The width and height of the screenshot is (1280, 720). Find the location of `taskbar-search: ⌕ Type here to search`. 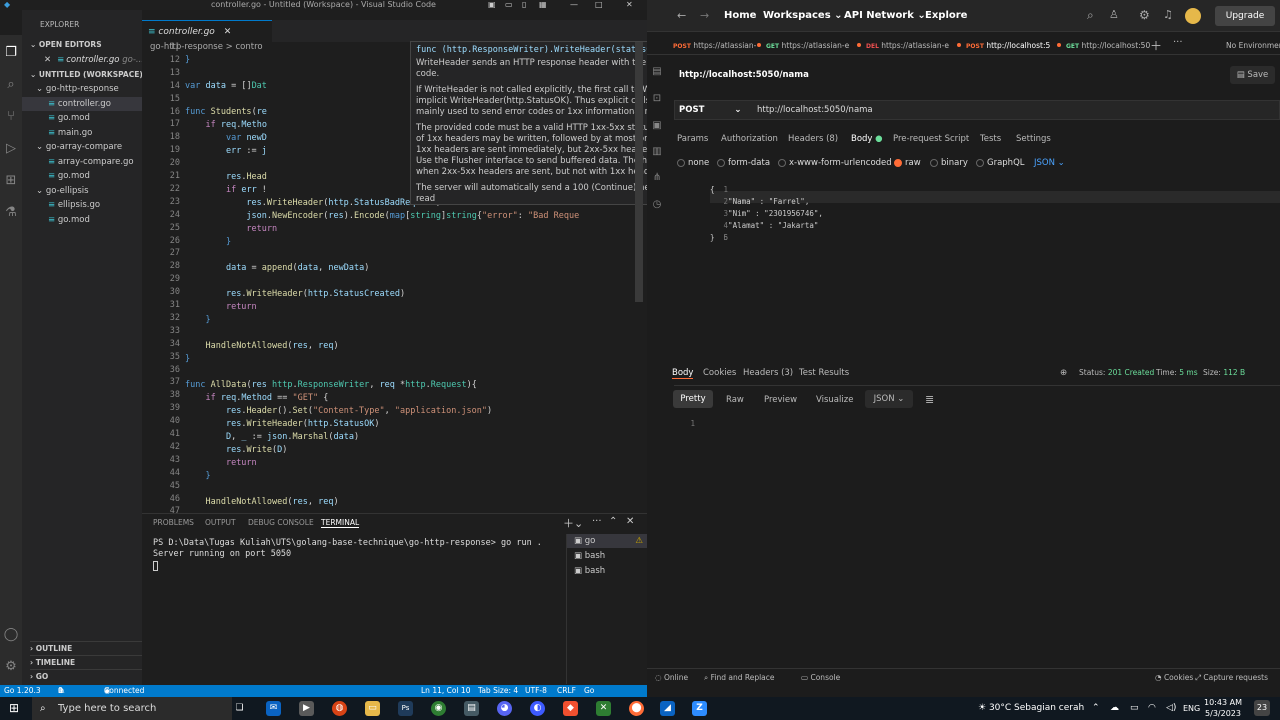

taskbar-search: ⌕ Type here to search is located at coordinates (132, 708).